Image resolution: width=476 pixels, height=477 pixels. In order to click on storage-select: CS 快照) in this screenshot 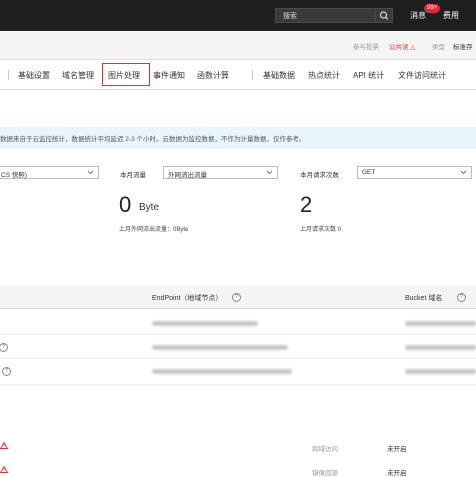, I will do `click(49, 172)`.